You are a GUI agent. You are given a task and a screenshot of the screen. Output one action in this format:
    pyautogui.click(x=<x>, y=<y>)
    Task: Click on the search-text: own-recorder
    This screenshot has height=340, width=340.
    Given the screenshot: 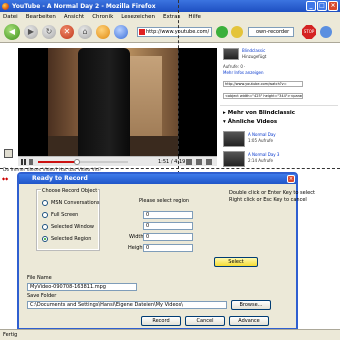 What is the action you would take?
    pyautogui.click(x=273, y=32)
    